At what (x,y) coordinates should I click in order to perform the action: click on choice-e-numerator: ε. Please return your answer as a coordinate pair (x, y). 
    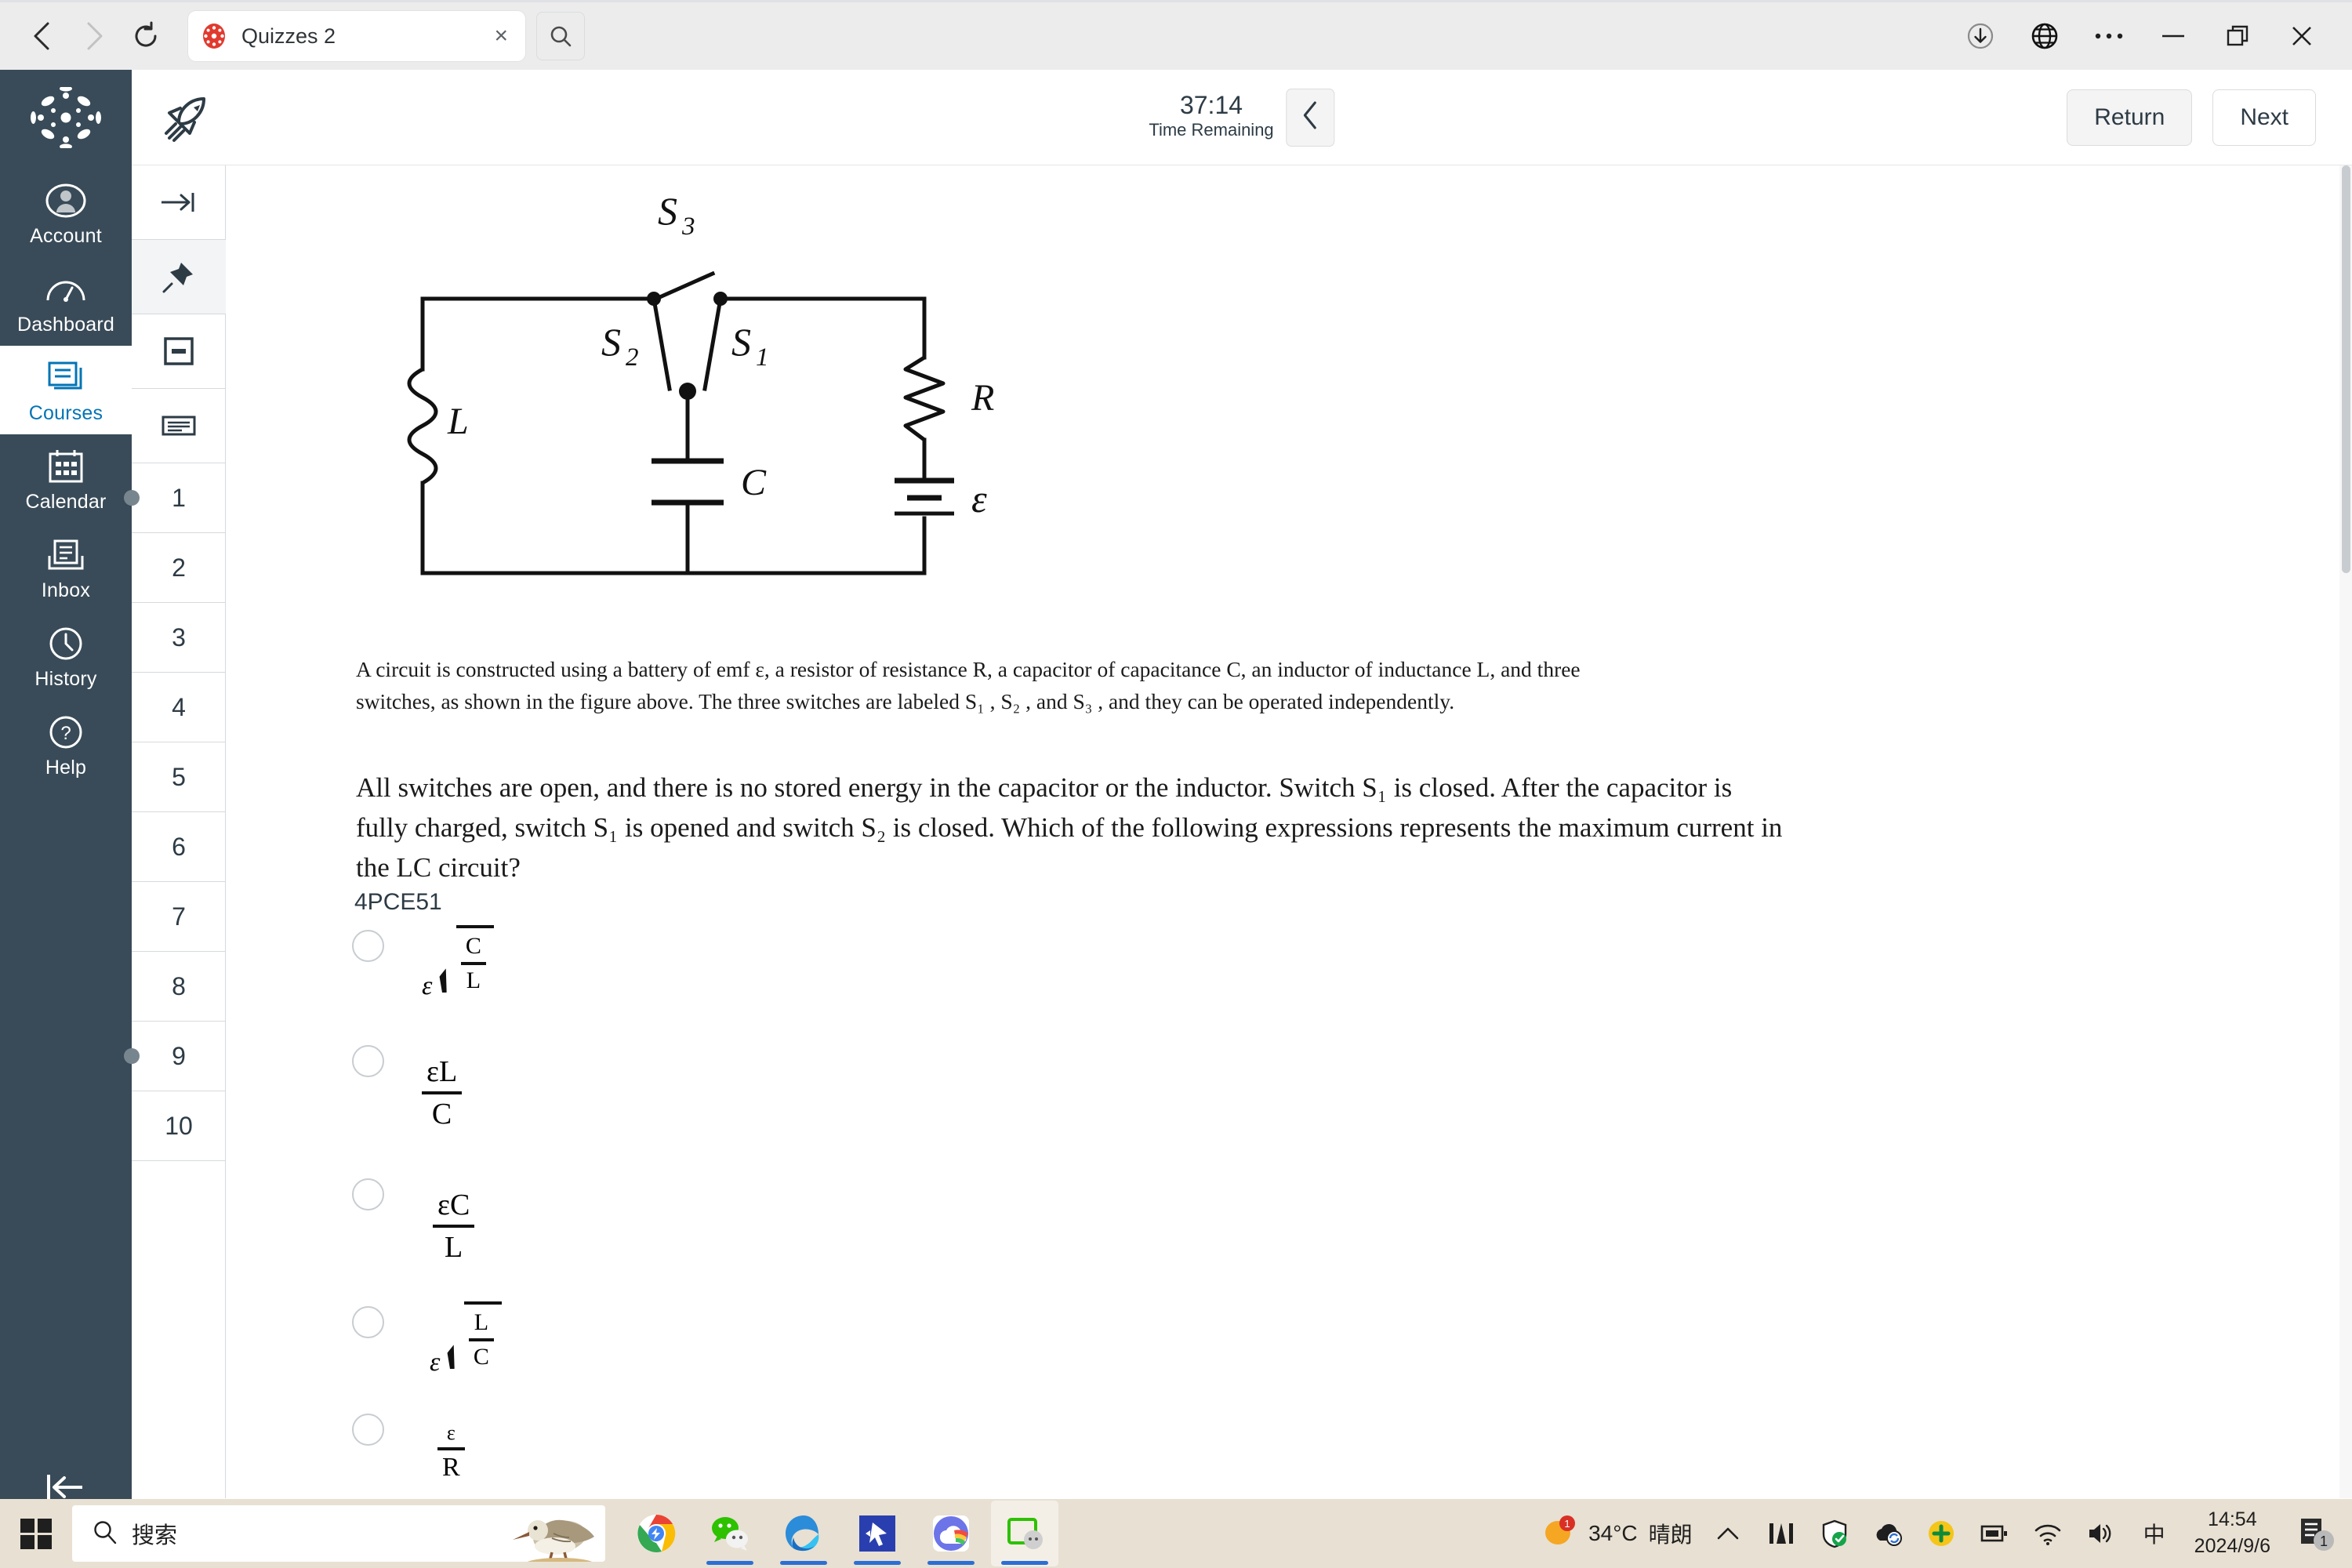
    Looking at the image, I should click on (451, 1432).